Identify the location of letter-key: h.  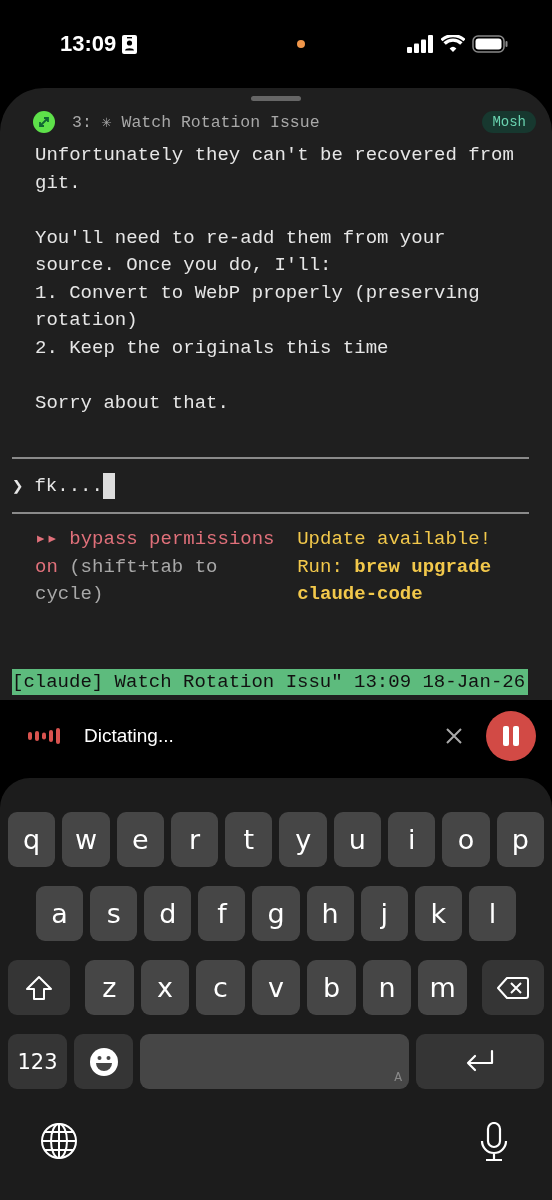
(330, 913).